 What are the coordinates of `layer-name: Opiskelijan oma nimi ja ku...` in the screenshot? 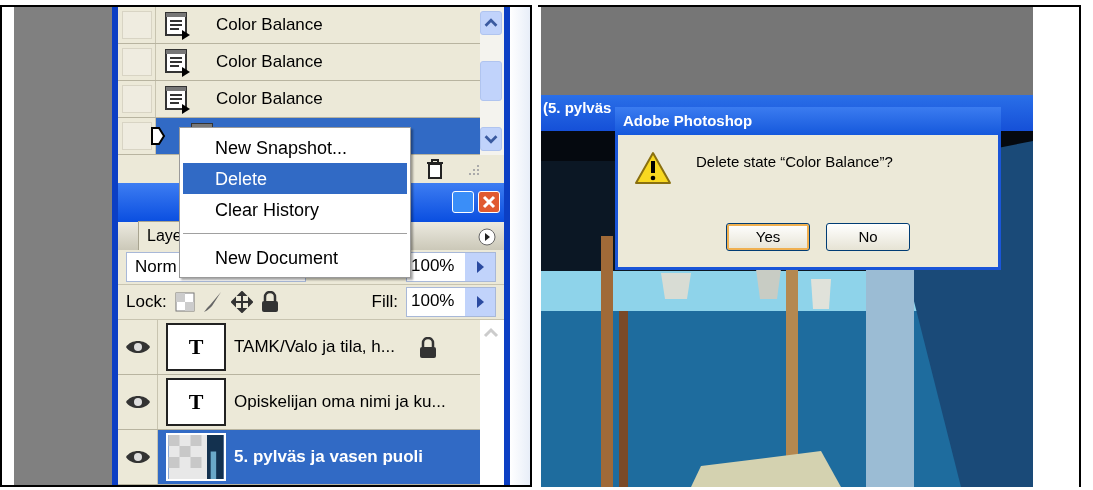 It's located at (340, 402).